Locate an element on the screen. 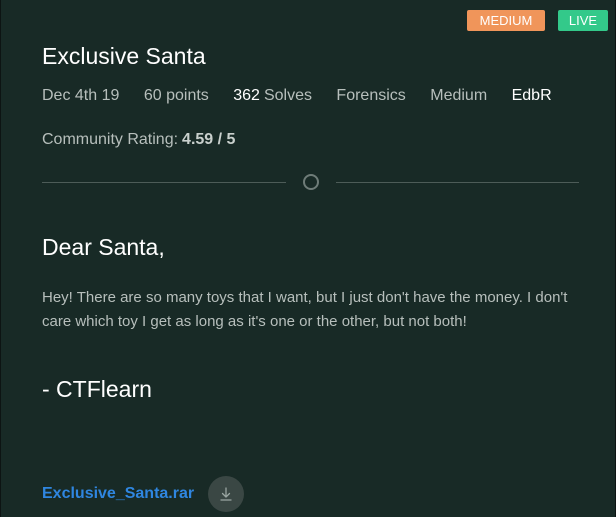  rating-value: 4.59 / 5 is located at coordinates (209, 139).